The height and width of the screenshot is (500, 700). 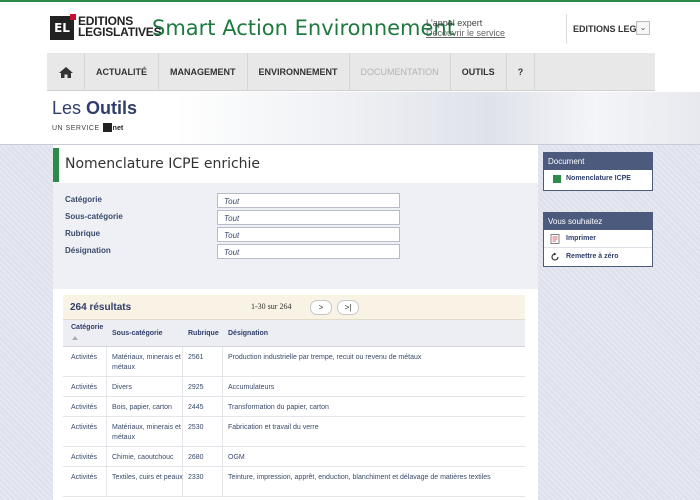 I want to click on cell-rubrique: 2561, so click(x=196, y=357).